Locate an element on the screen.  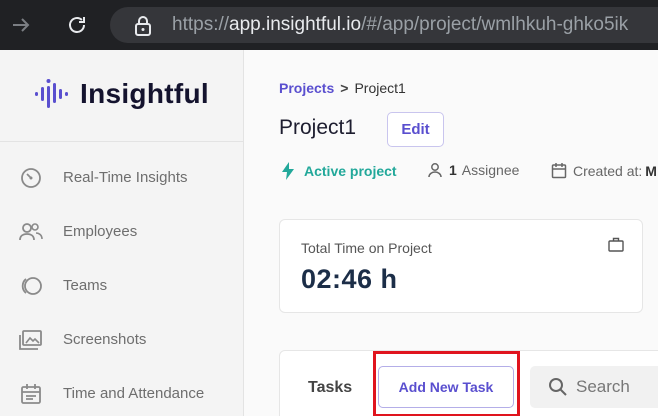
sidebar-item-label: Time and Attendance is located at coordinates (134, 393).